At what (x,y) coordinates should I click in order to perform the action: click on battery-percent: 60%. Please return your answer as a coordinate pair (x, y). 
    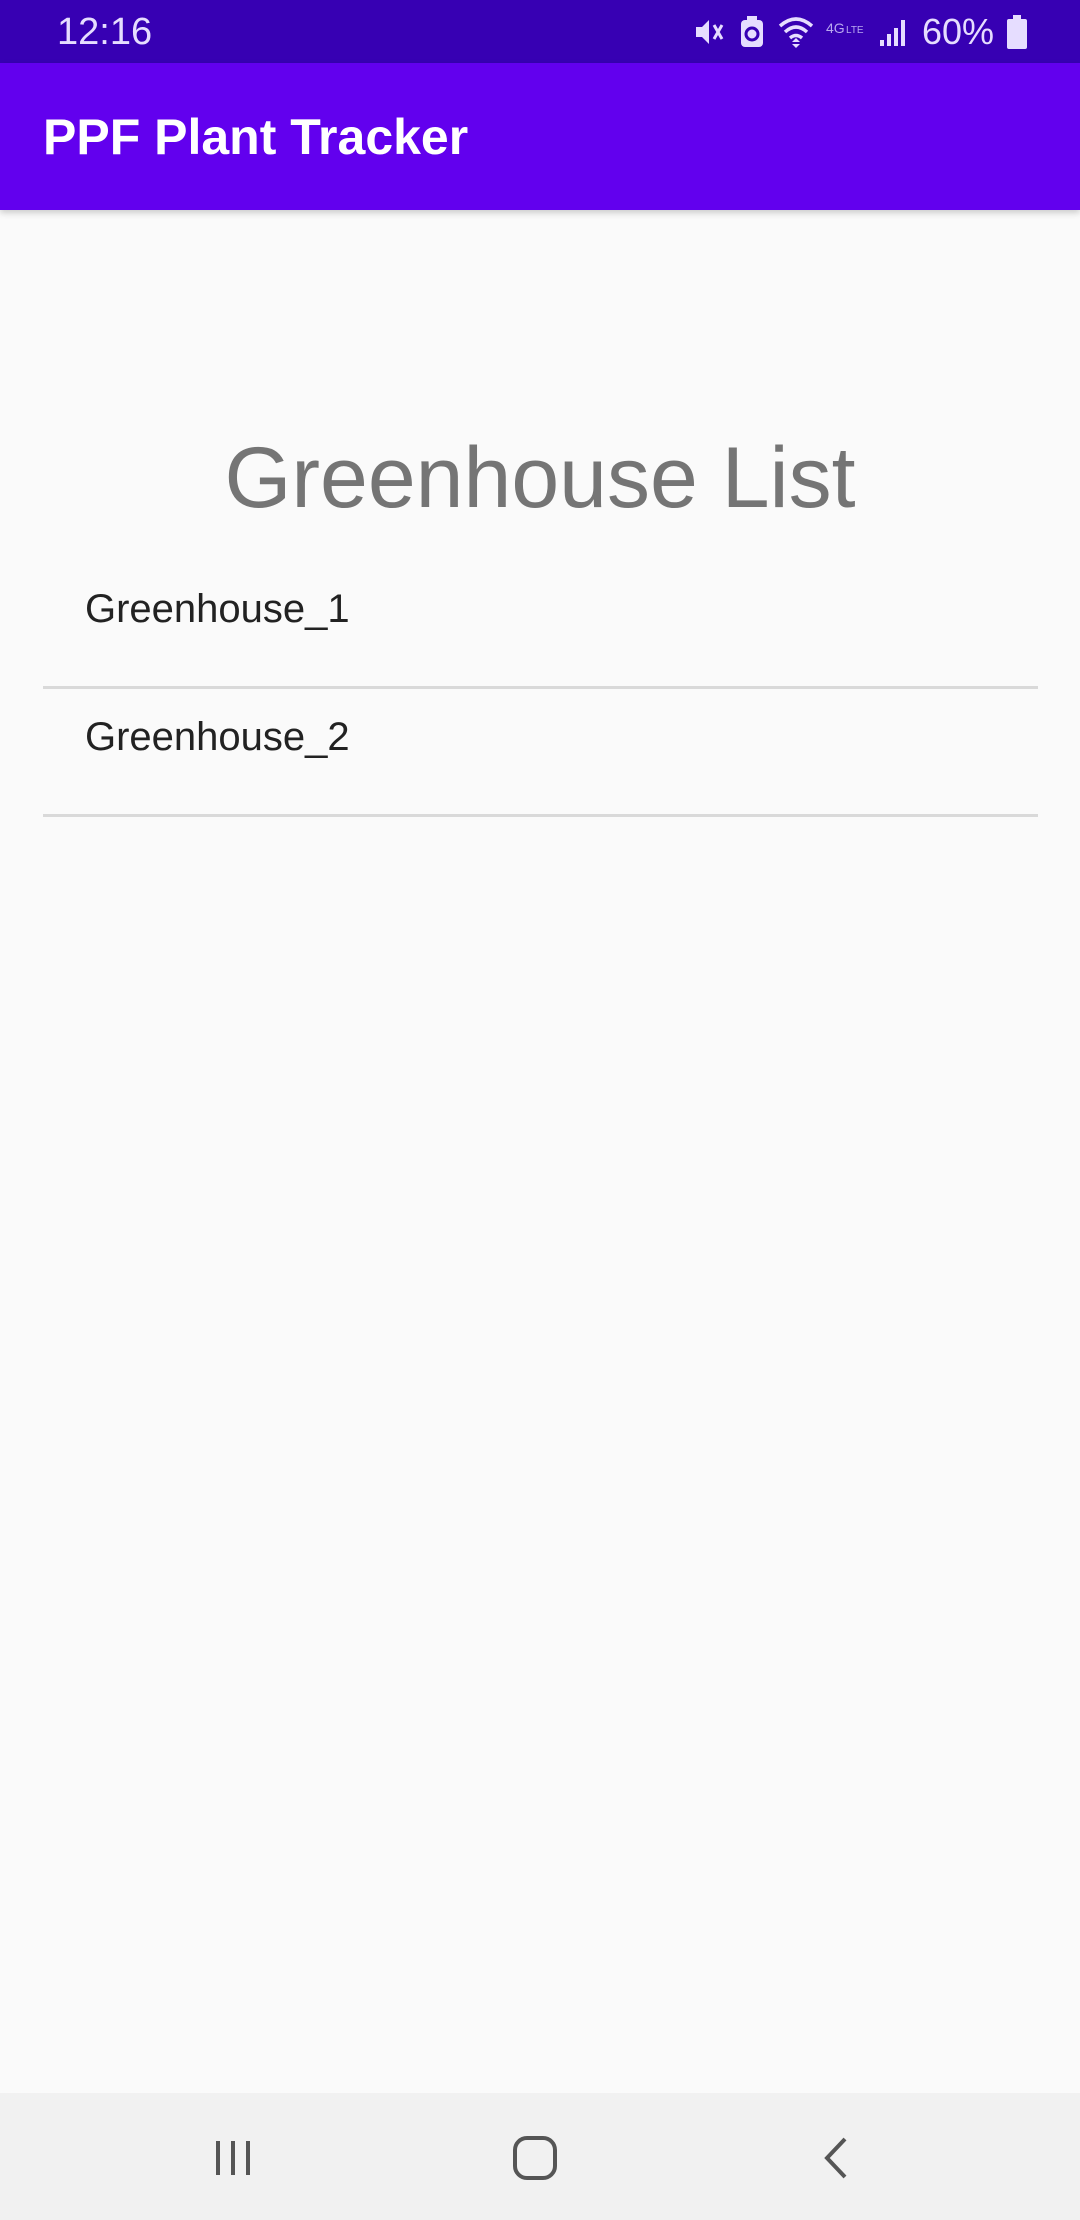
    Looking at the image, I should click on (957, 31).